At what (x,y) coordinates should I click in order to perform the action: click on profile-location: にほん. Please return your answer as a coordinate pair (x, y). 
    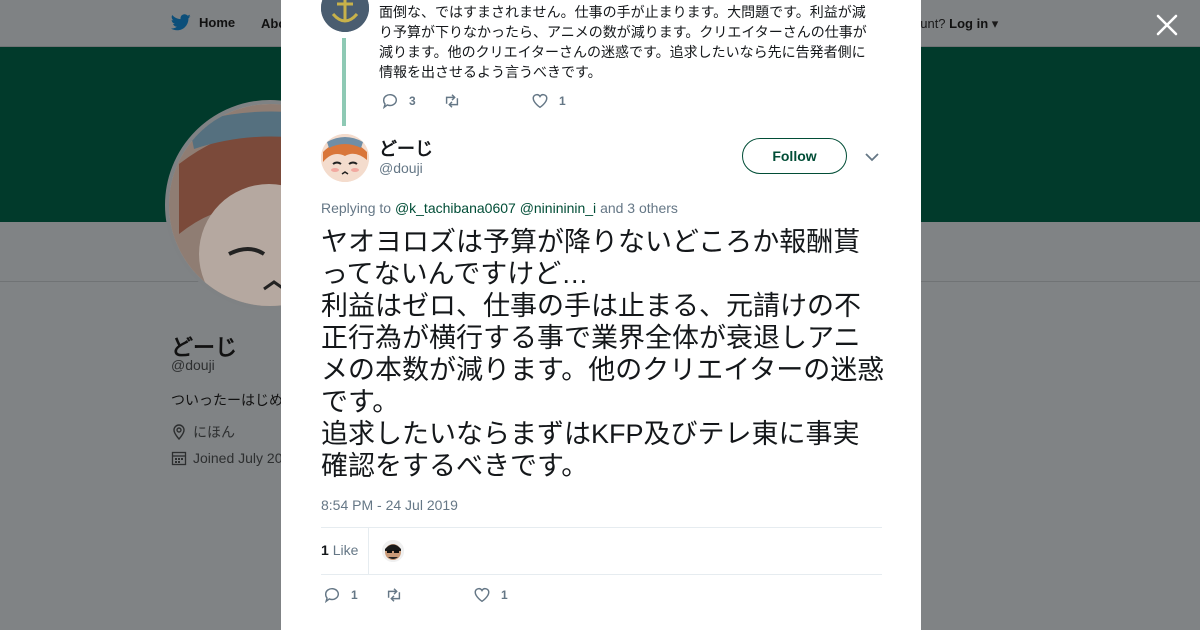
    Looking at the image, I should click on (203, 432).